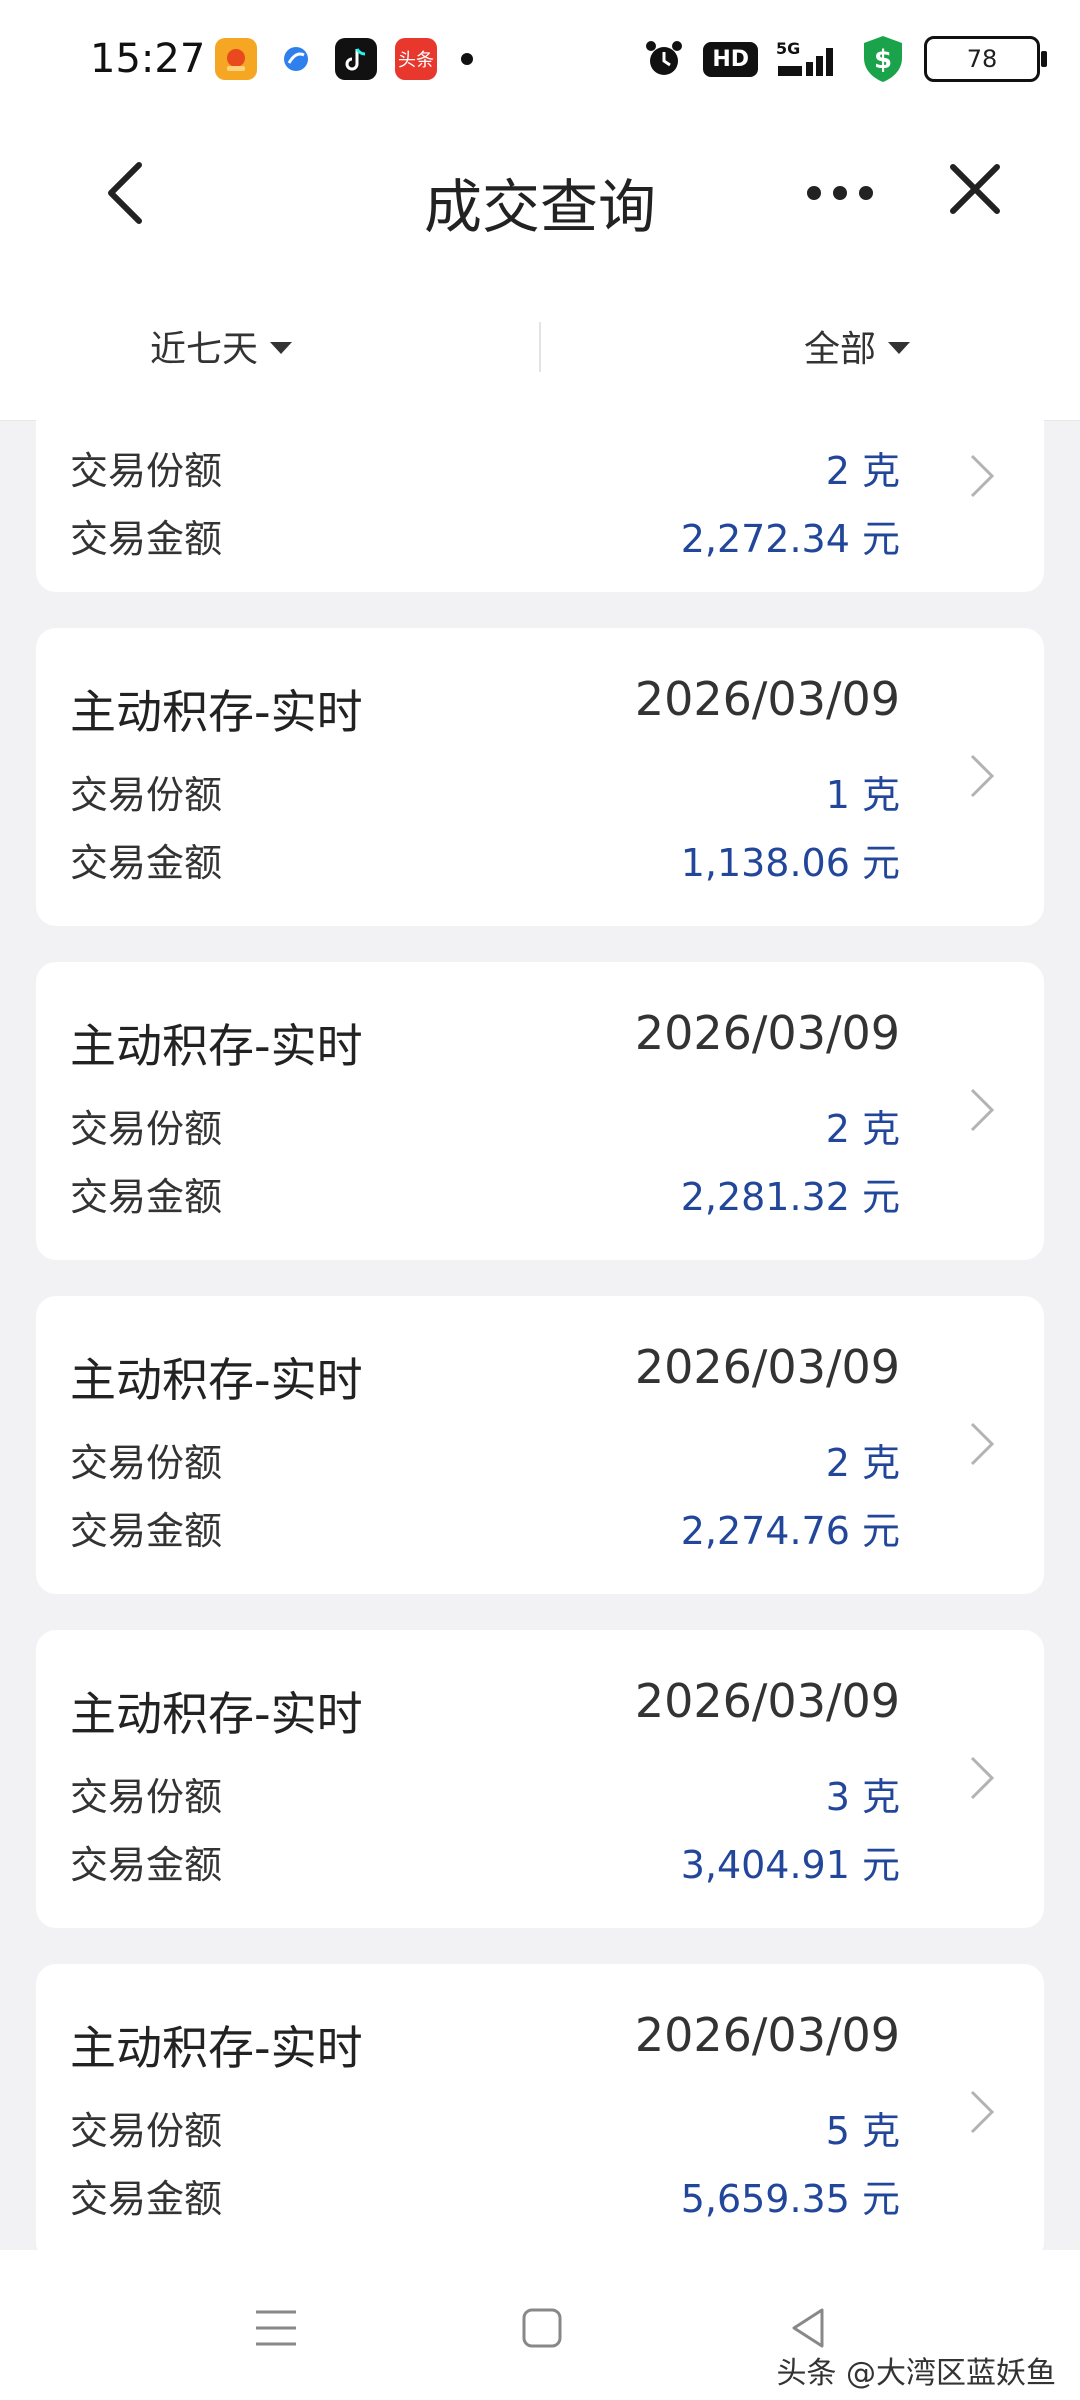 This screenshot has height=2400, width=1080. I want to click on more-icon, so click(840, 193).